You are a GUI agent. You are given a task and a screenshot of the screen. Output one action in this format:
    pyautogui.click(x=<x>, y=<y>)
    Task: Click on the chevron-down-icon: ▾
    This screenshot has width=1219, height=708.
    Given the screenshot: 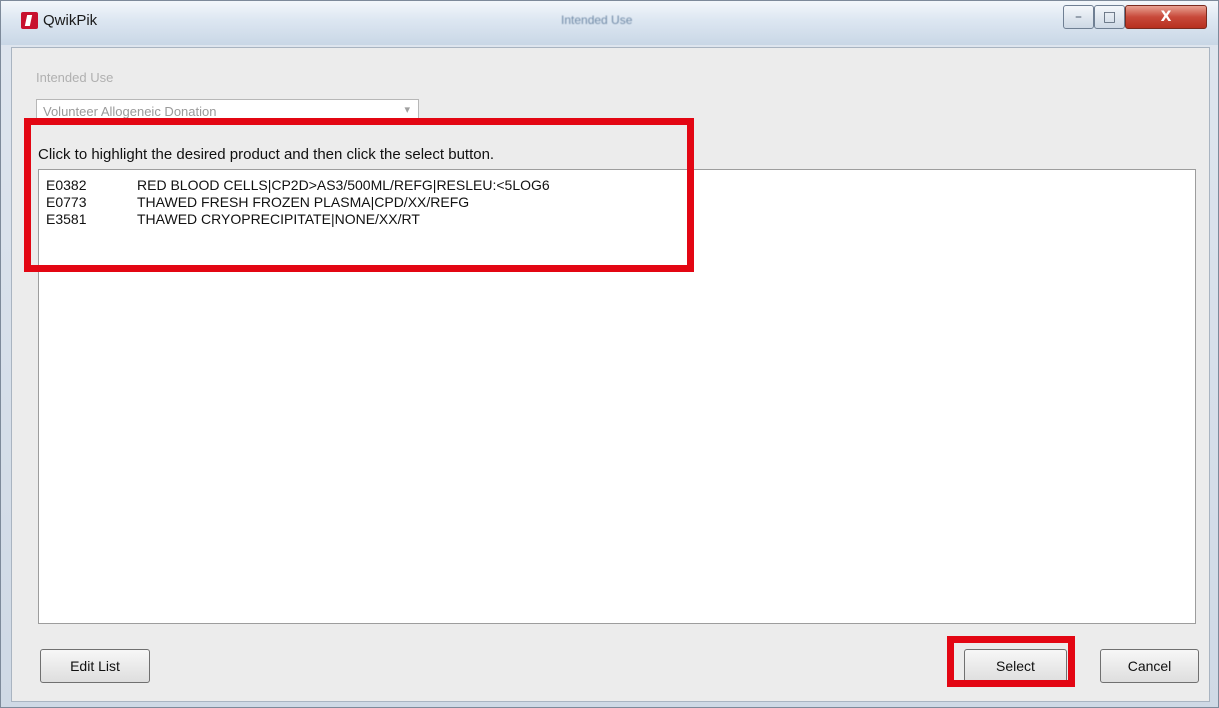 What is the action you would take?
    pyautogui.click(x=407, y=109)
    